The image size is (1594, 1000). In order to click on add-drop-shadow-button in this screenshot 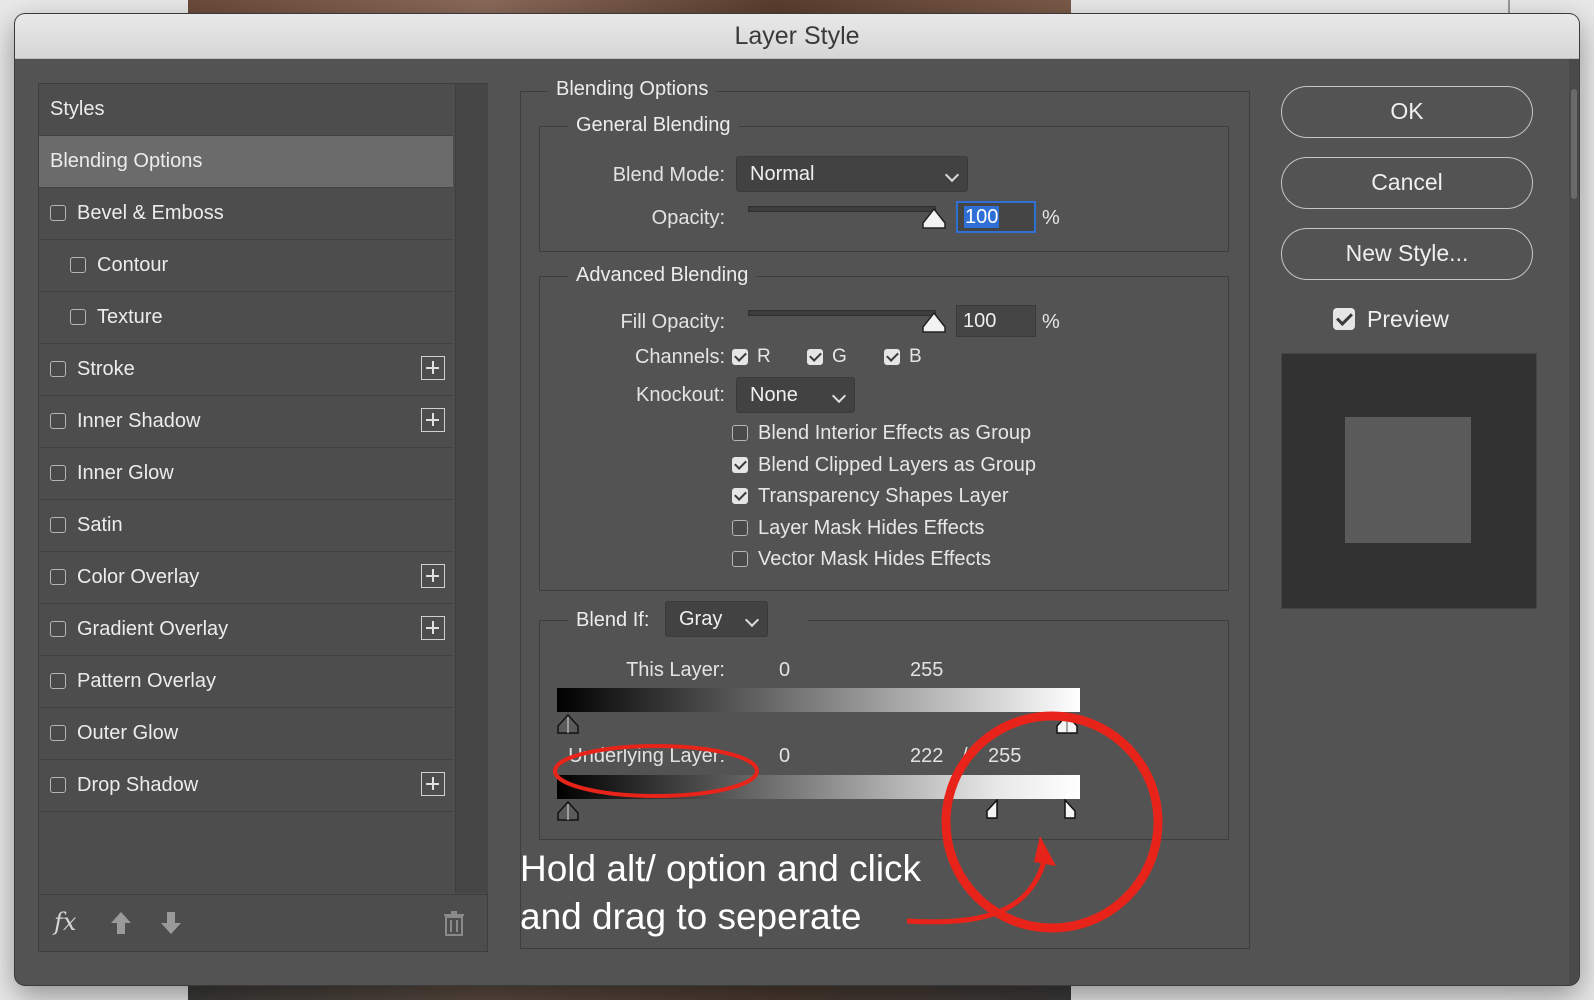, I will do `click(433, 784)`.